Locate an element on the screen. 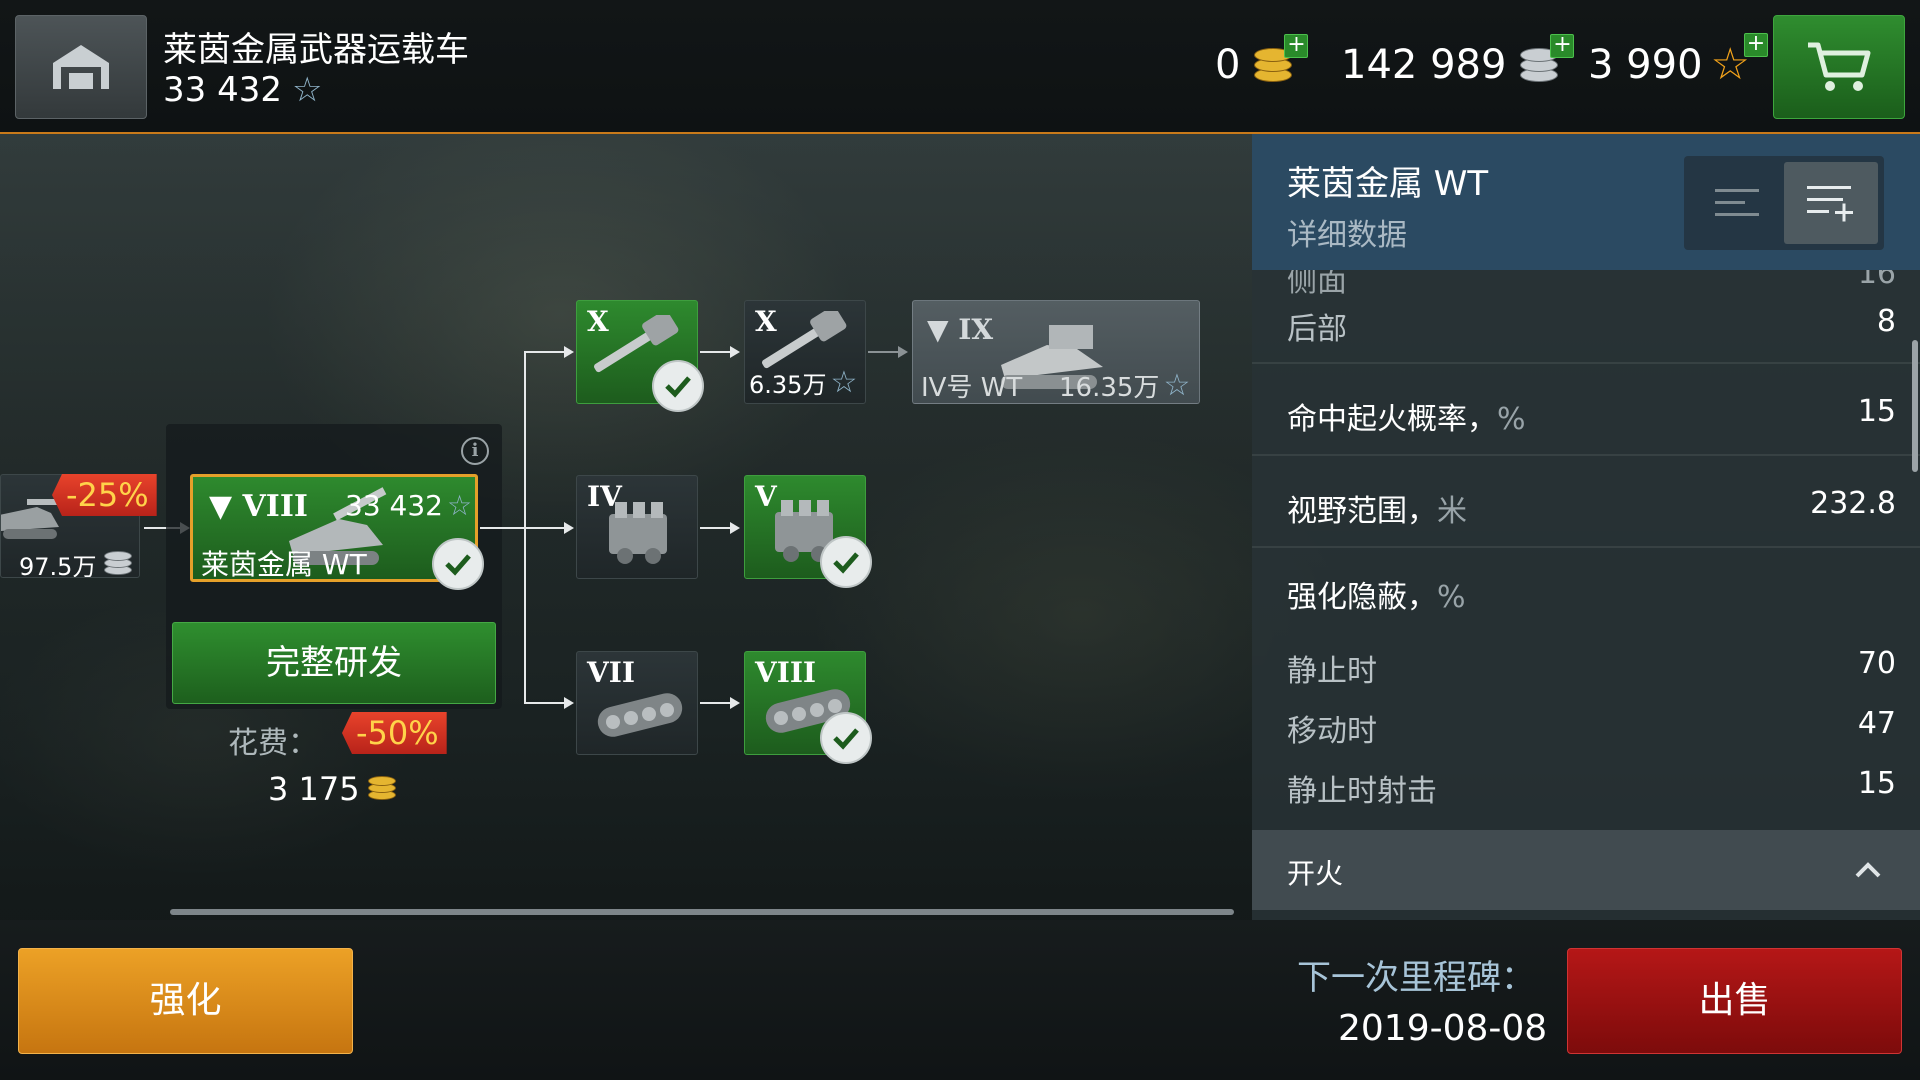  list-compact-icon is located at coordinates (1737, 202).